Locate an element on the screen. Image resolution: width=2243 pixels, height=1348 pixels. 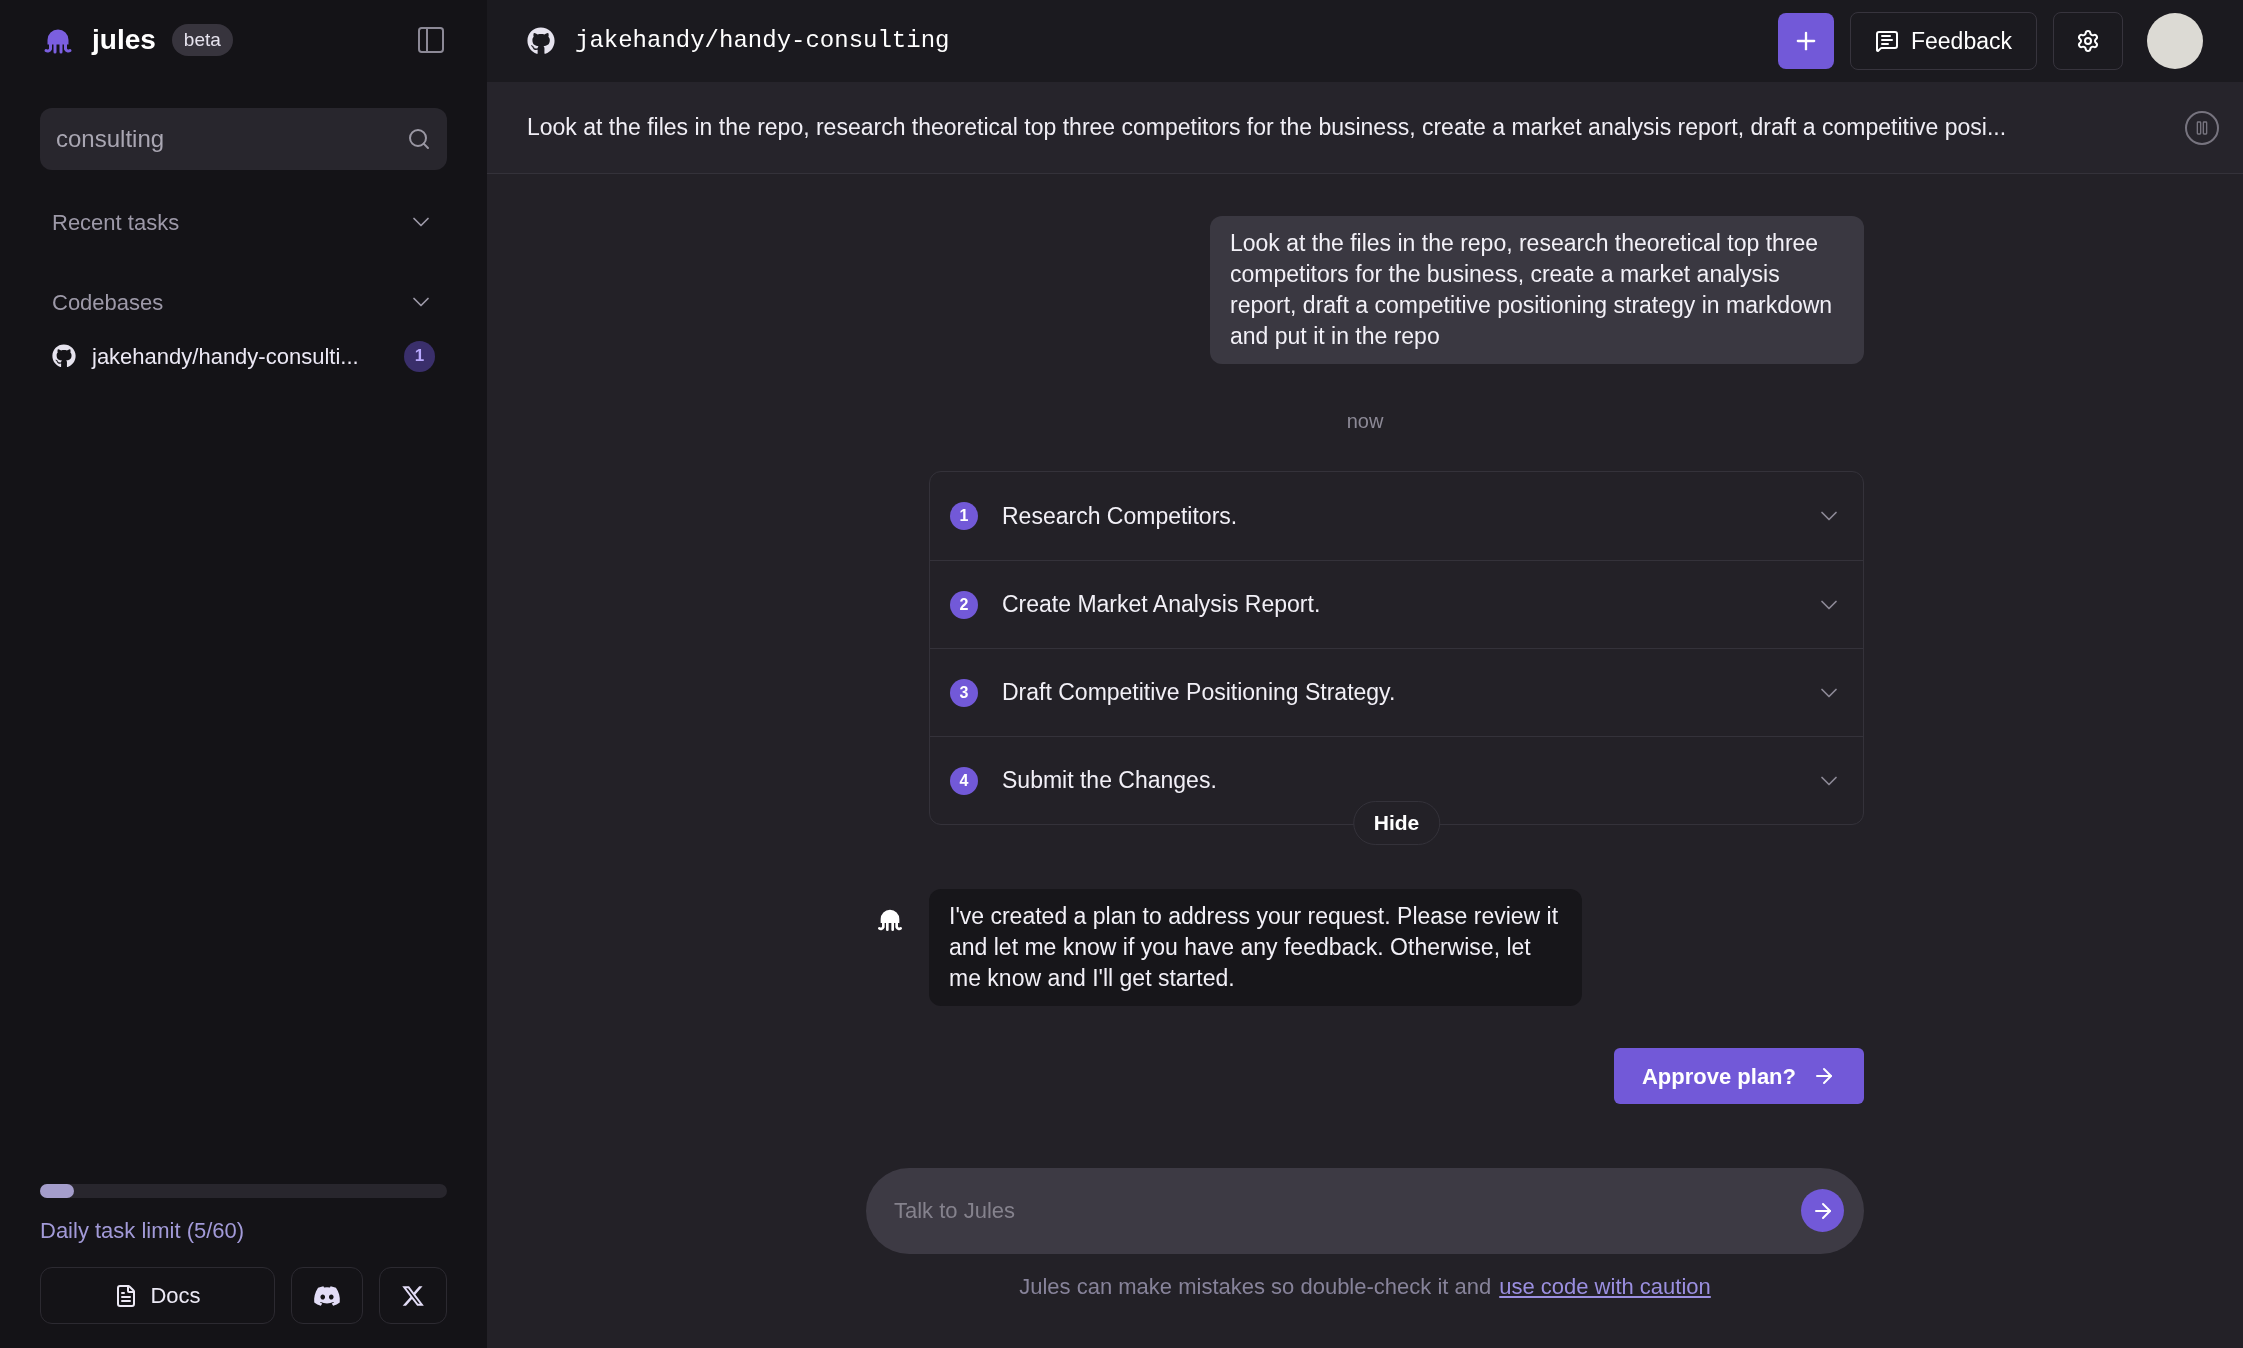
step-number: 4 is located at coordinates (964, 780).